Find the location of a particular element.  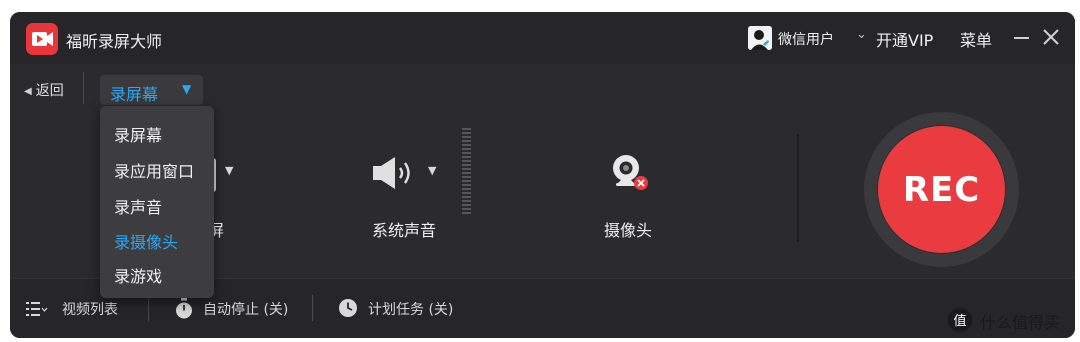

volume-meter is located at coordinates (466, 171).